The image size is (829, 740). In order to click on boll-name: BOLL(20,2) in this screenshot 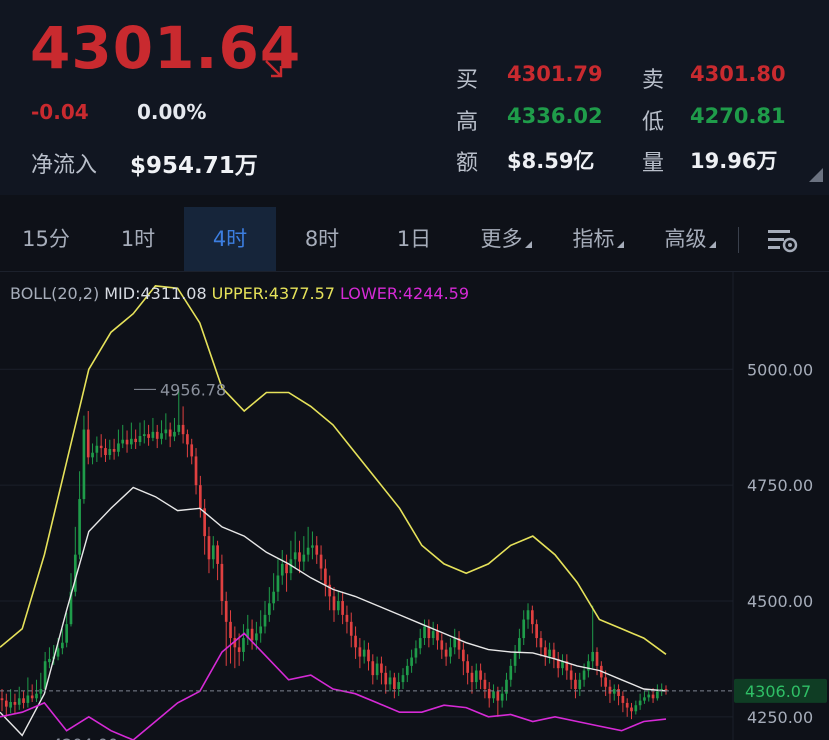, I will do `click(55, 293)`.